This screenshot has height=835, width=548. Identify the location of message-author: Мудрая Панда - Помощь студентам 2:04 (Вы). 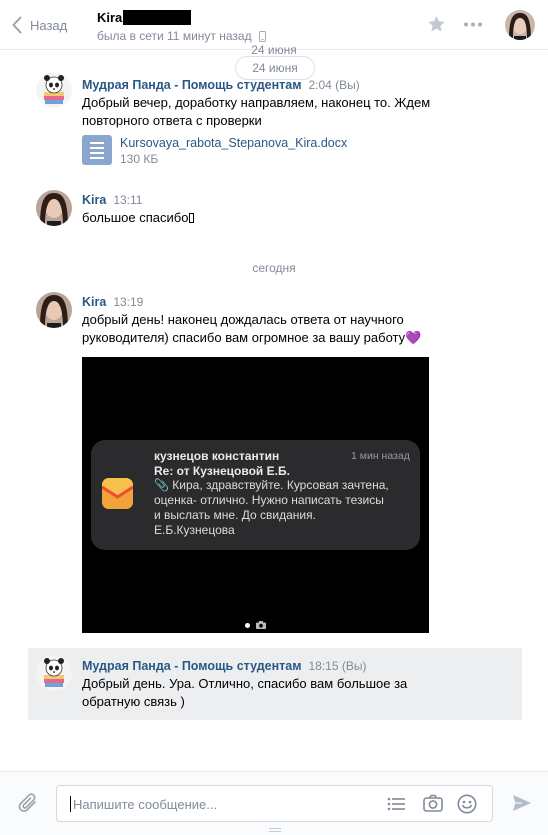
(221, 85).